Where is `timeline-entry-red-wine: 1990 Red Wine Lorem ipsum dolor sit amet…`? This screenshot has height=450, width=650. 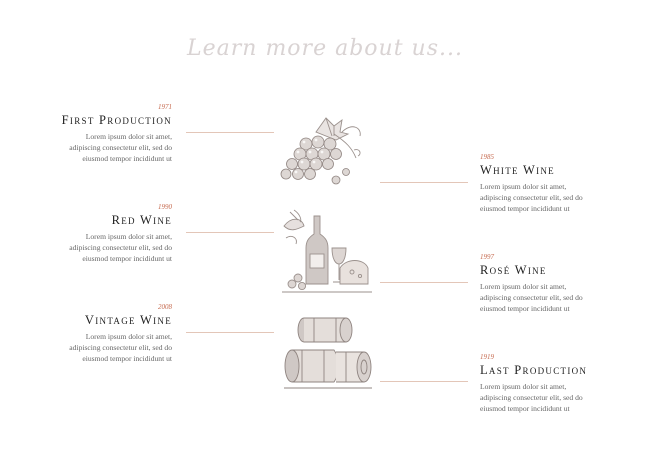 timeline-entry-red-wine: 1990 Red Wine Lorem ipsum dolor sit amet… is located at coordinates (92, 233).